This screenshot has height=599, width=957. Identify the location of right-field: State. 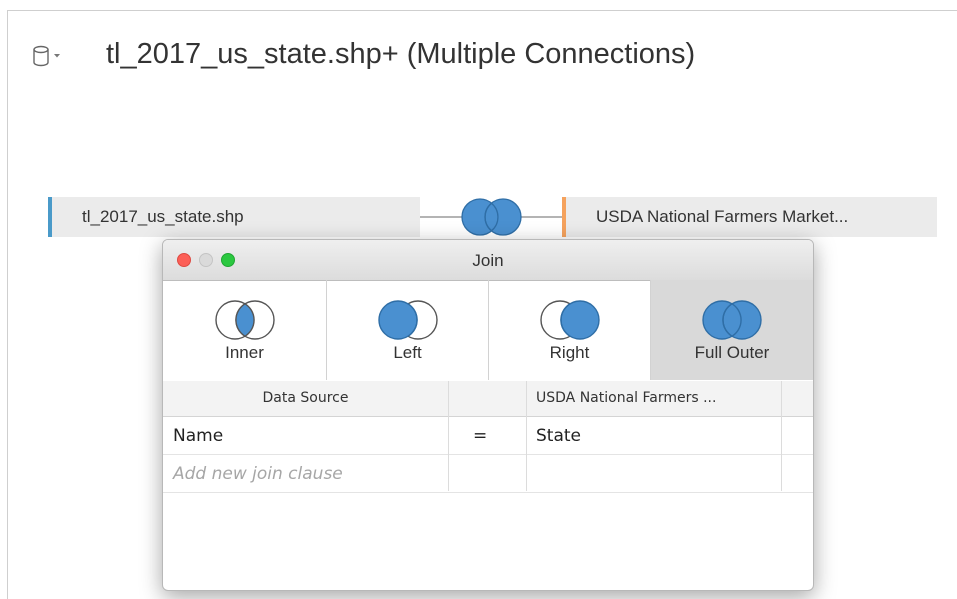
(558, 436).